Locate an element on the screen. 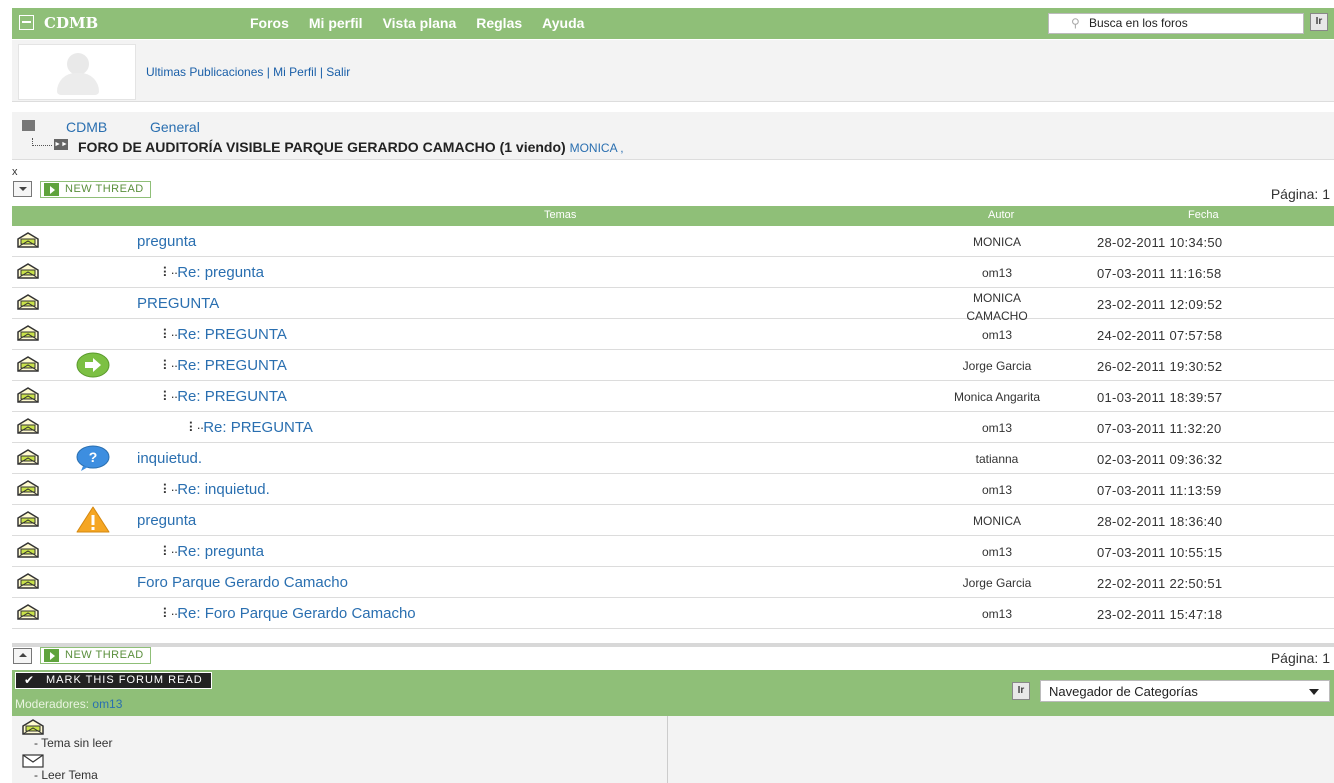 This screenshot has height=783, width=1334. thread-subject-link: Foro Parque Gerardo Camacho is located at coordinates (242, 582).